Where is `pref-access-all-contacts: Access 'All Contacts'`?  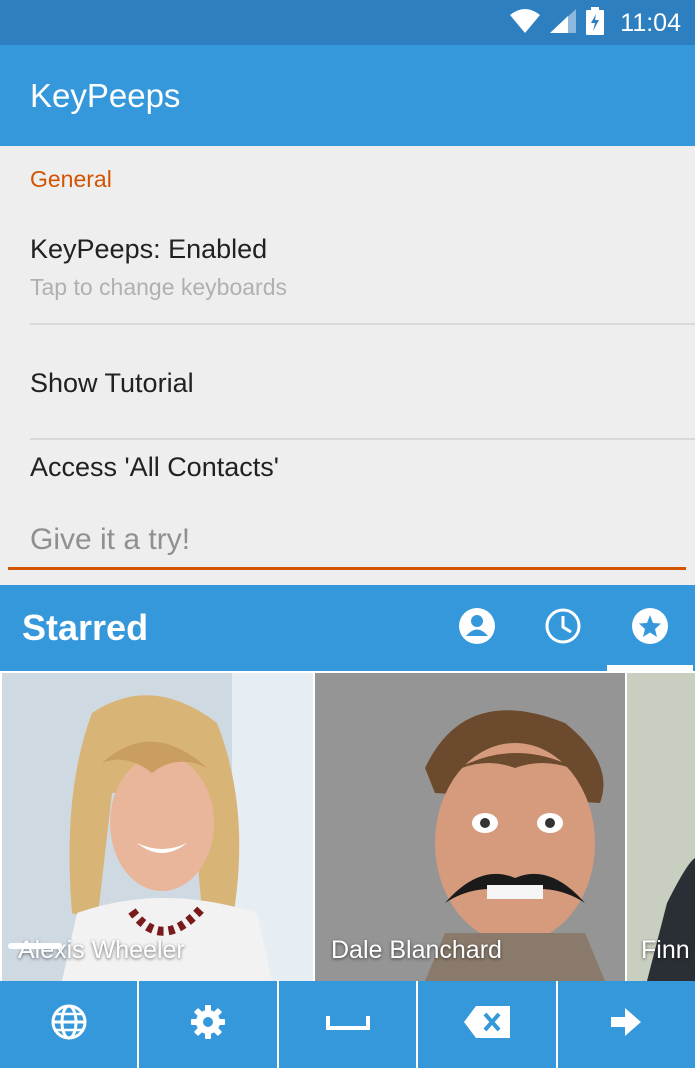
pref-access-all-contacts: Access 'All Contacts' is located at coordinates (154, 467).